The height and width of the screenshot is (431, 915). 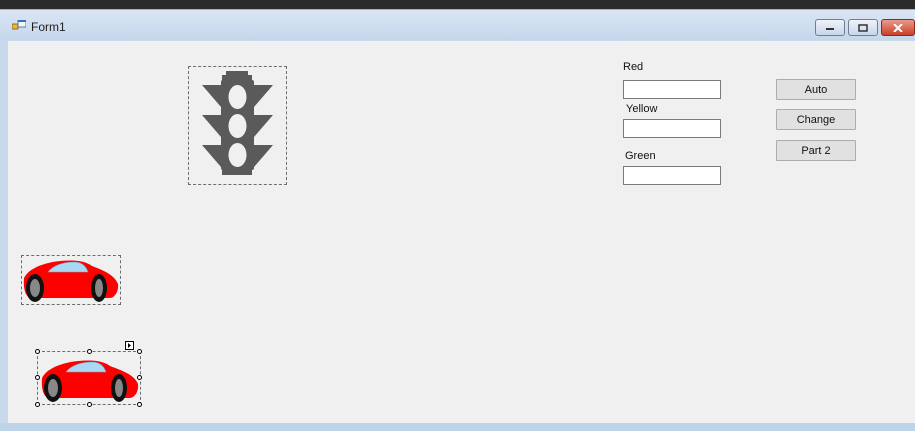 I want to click on yellow-label: Yellow, so click(x=642, y=109).